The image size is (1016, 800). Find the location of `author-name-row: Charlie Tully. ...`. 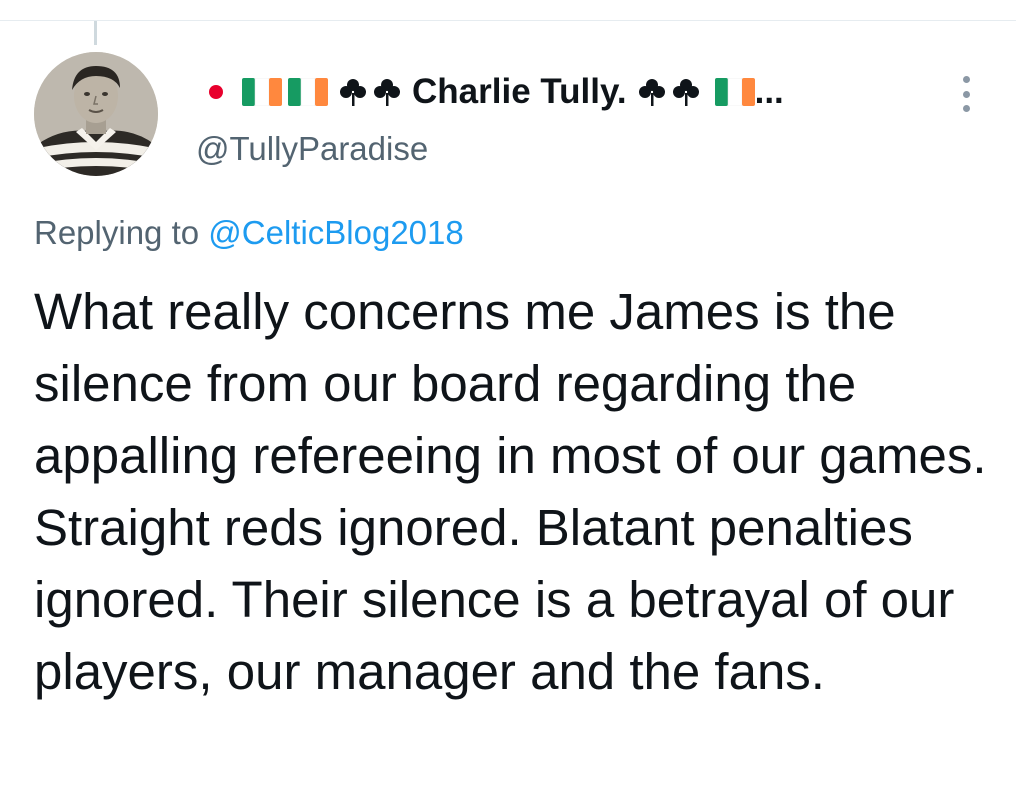

author-name-row: Charlie Tully. ... is located at coordinates (490, 92).